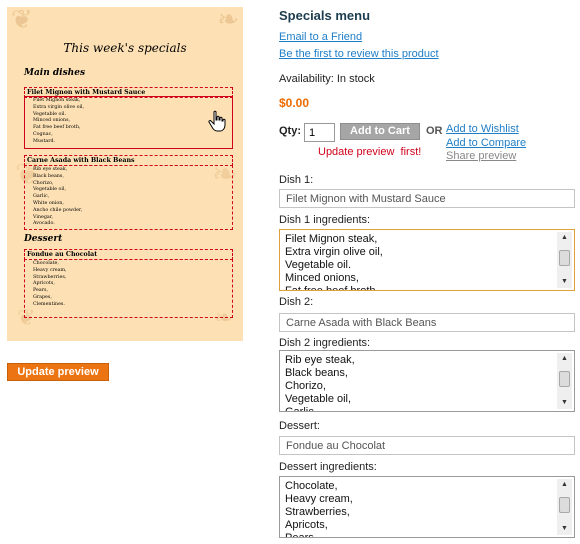 The height and width of the screenshot is (544, 580). Describe the element at coordinates (318, 265) in the screenshot. I see `ingredient-line: Vegetable oil.` at that location.